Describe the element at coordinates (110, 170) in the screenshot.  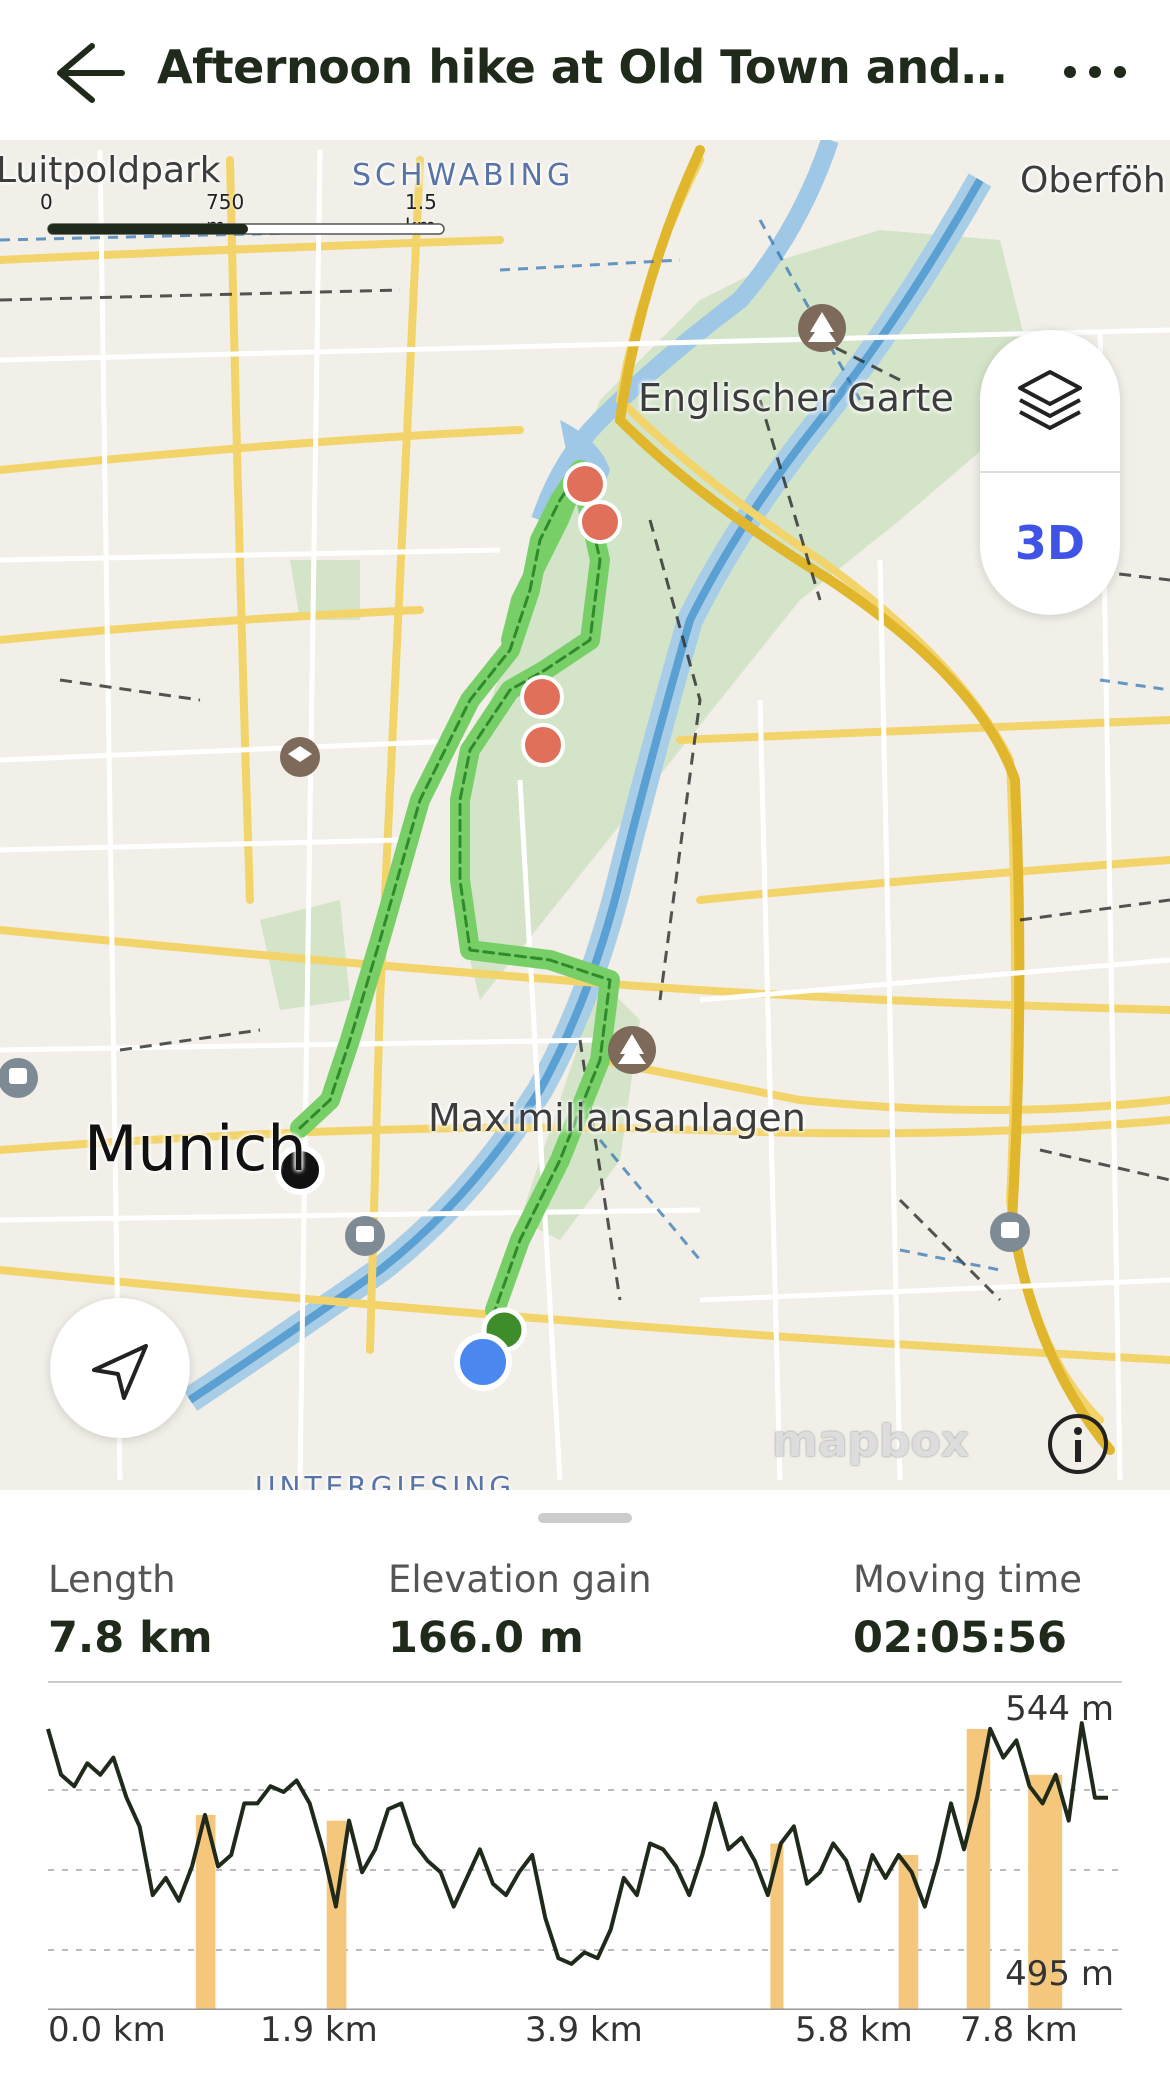
I see `map-label-luitpoldpark: Luitpoldpark` at that location.